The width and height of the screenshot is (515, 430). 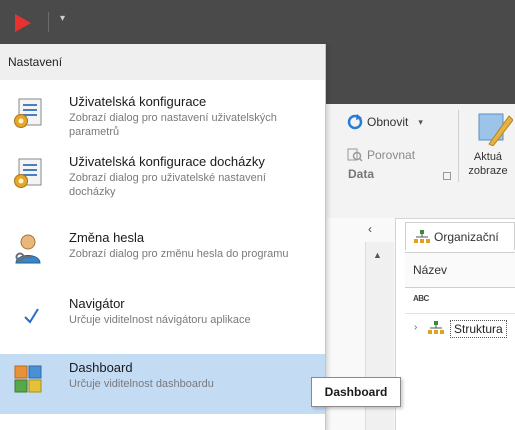 I want to click on titlebar-separator, so click(x=48, y=22).